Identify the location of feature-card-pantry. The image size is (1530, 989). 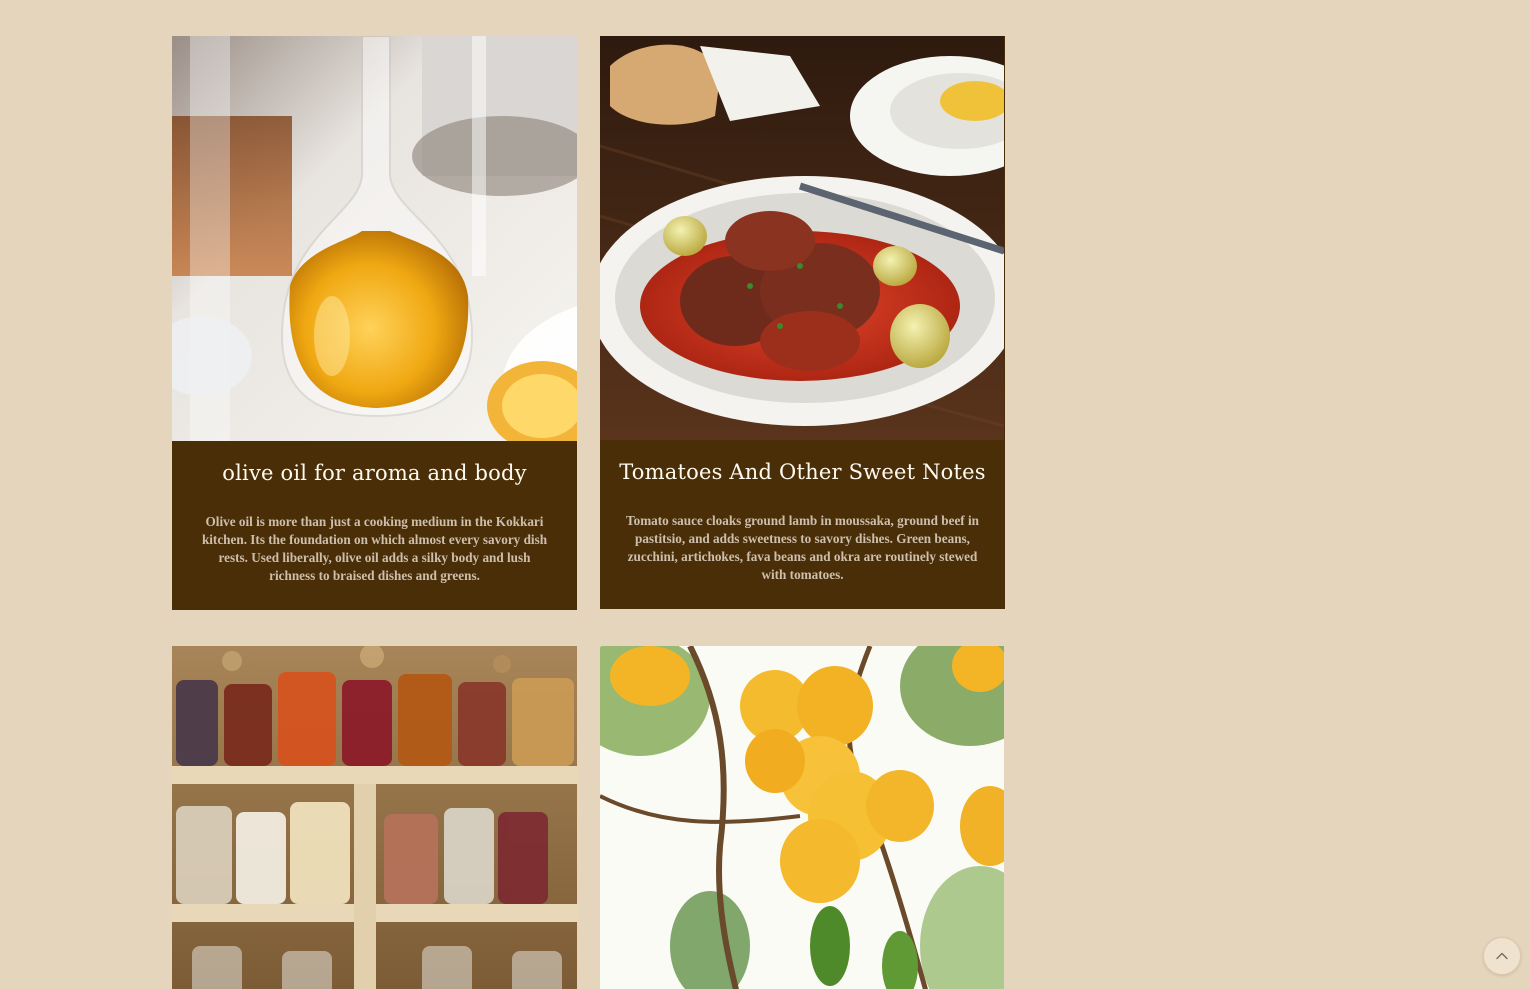
(374, 817).